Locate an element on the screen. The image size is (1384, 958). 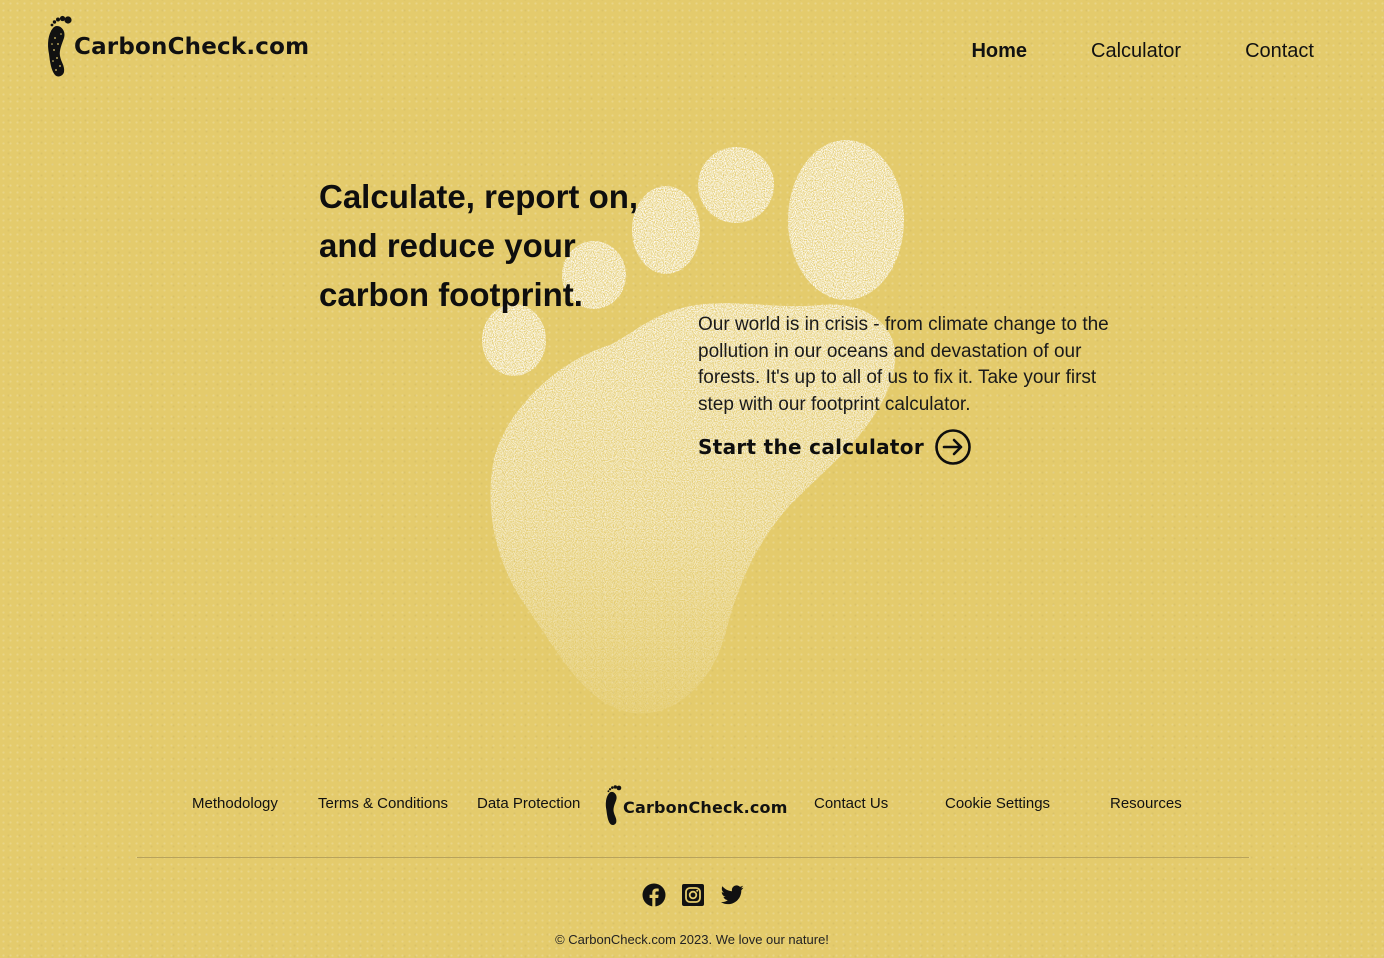
footer-link-cookie-settings: Cookie Settings is located at coordinates (997, 803).